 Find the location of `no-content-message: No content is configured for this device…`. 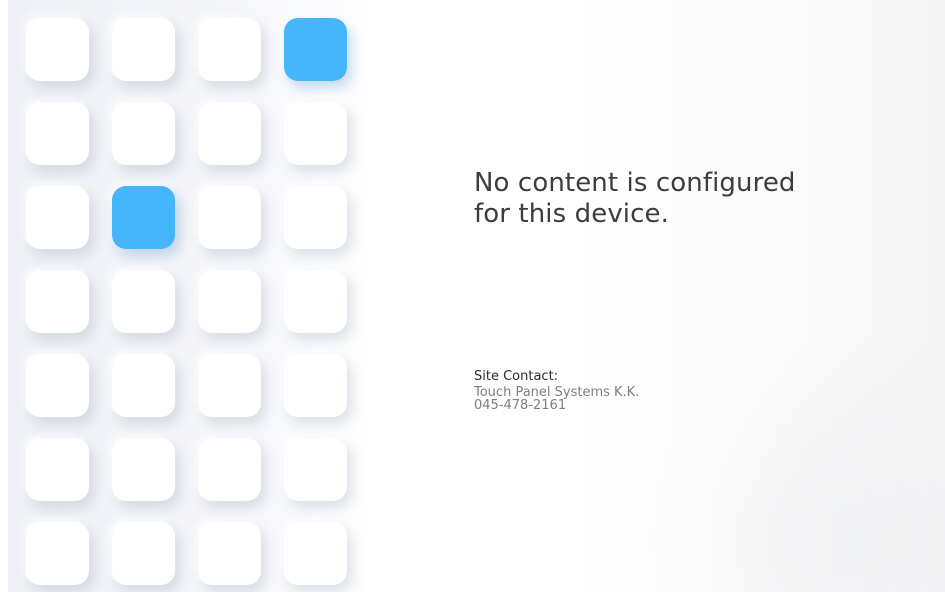

no-content-message: No content is configured for this device… is located at coordinates (689, 199).